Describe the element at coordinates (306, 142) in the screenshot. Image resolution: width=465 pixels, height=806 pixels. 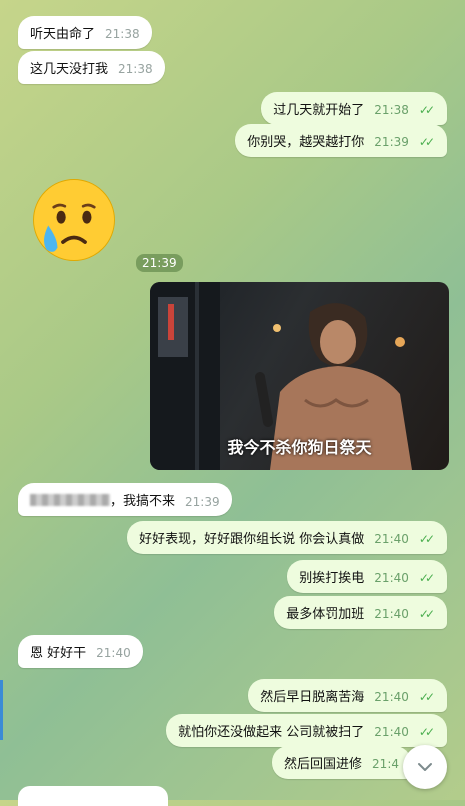
I see `message-text: 你别哭，越哭越打你` at that location.